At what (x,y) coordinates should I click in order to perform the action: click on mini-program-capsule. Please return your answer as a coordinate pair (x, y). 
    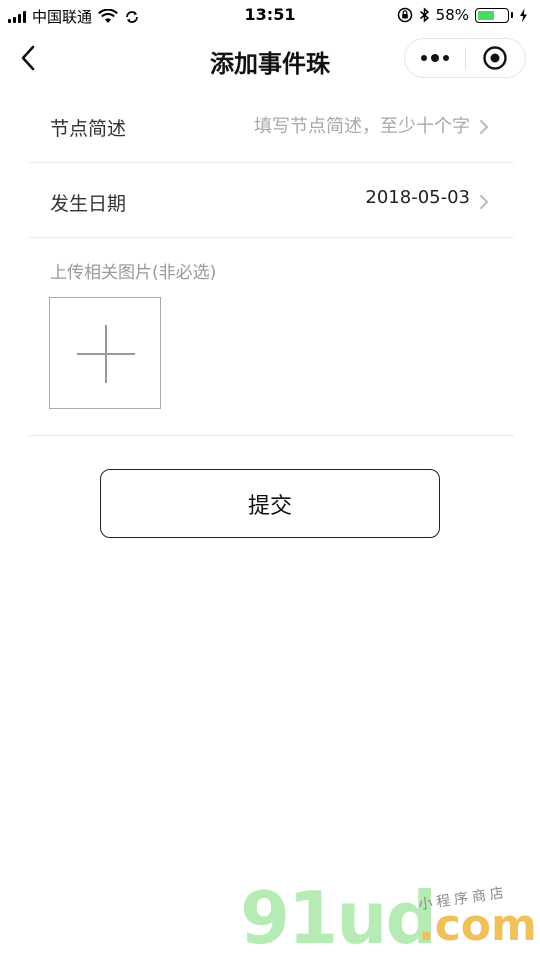
    Looking at the image, I should click on (465, 58).